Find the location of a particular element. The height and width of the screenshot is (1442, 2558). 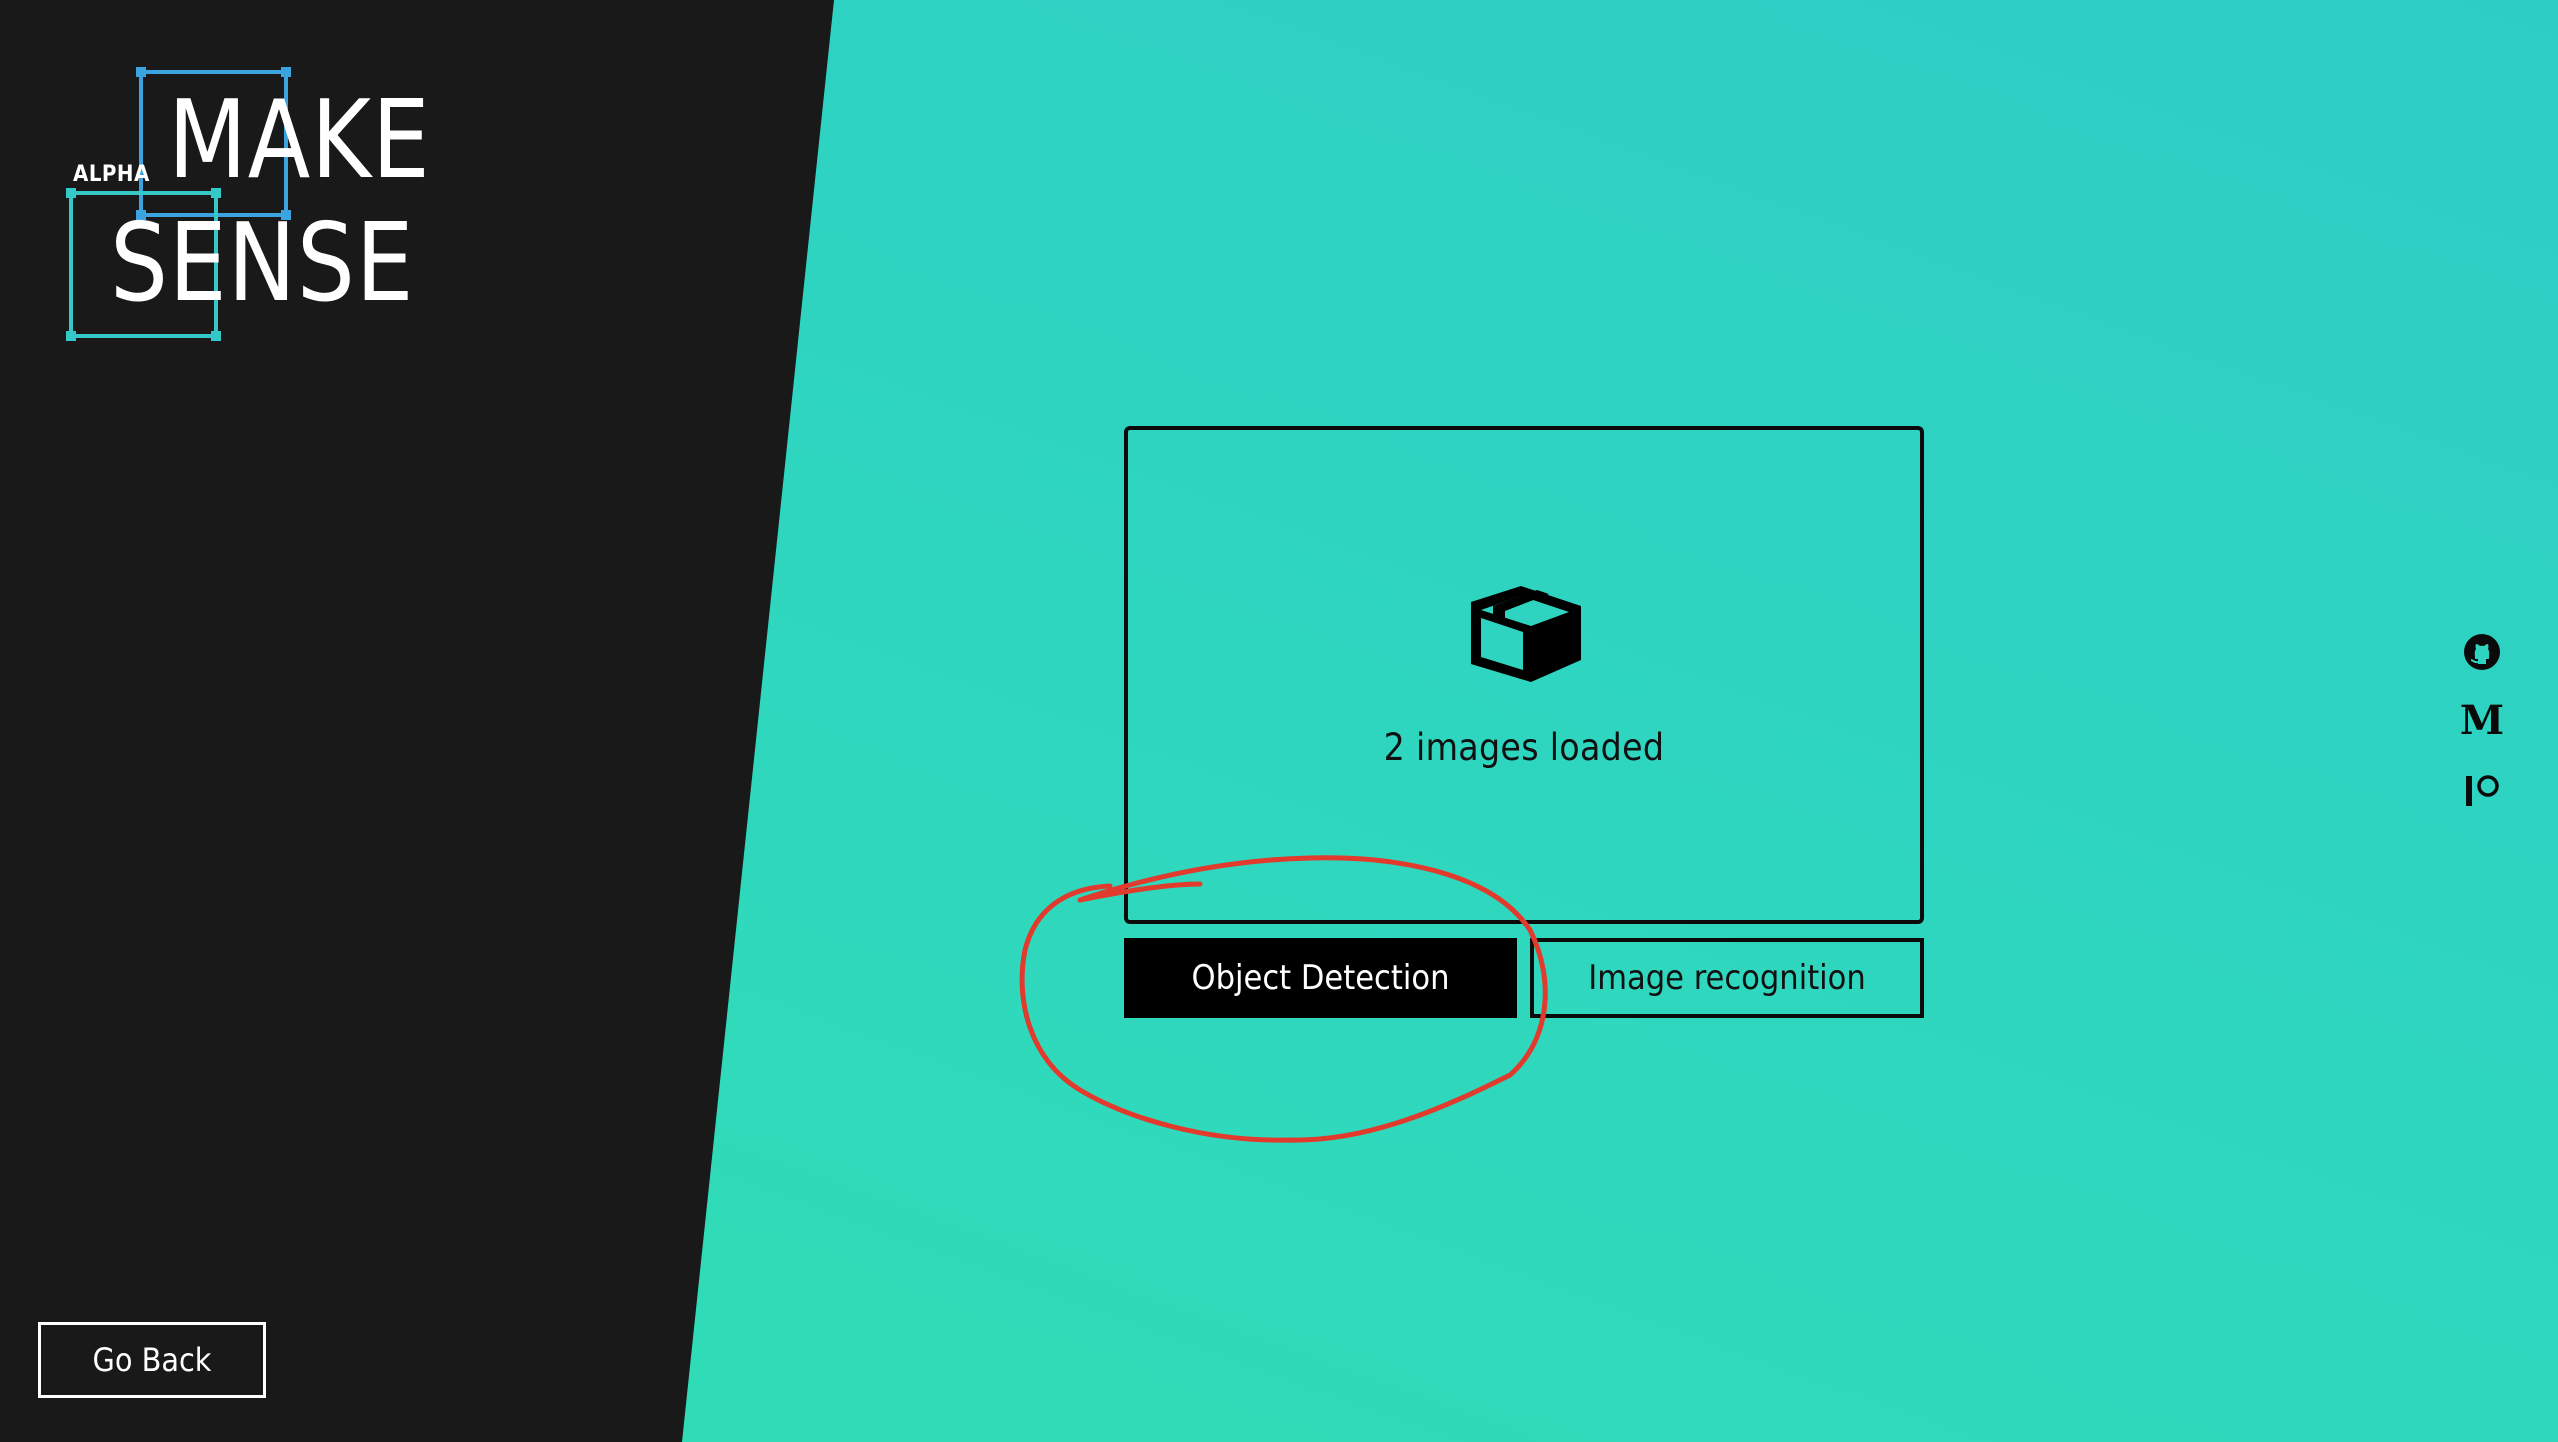

image-recognition-button: Image recognition is located at coordinates (1727, 978).